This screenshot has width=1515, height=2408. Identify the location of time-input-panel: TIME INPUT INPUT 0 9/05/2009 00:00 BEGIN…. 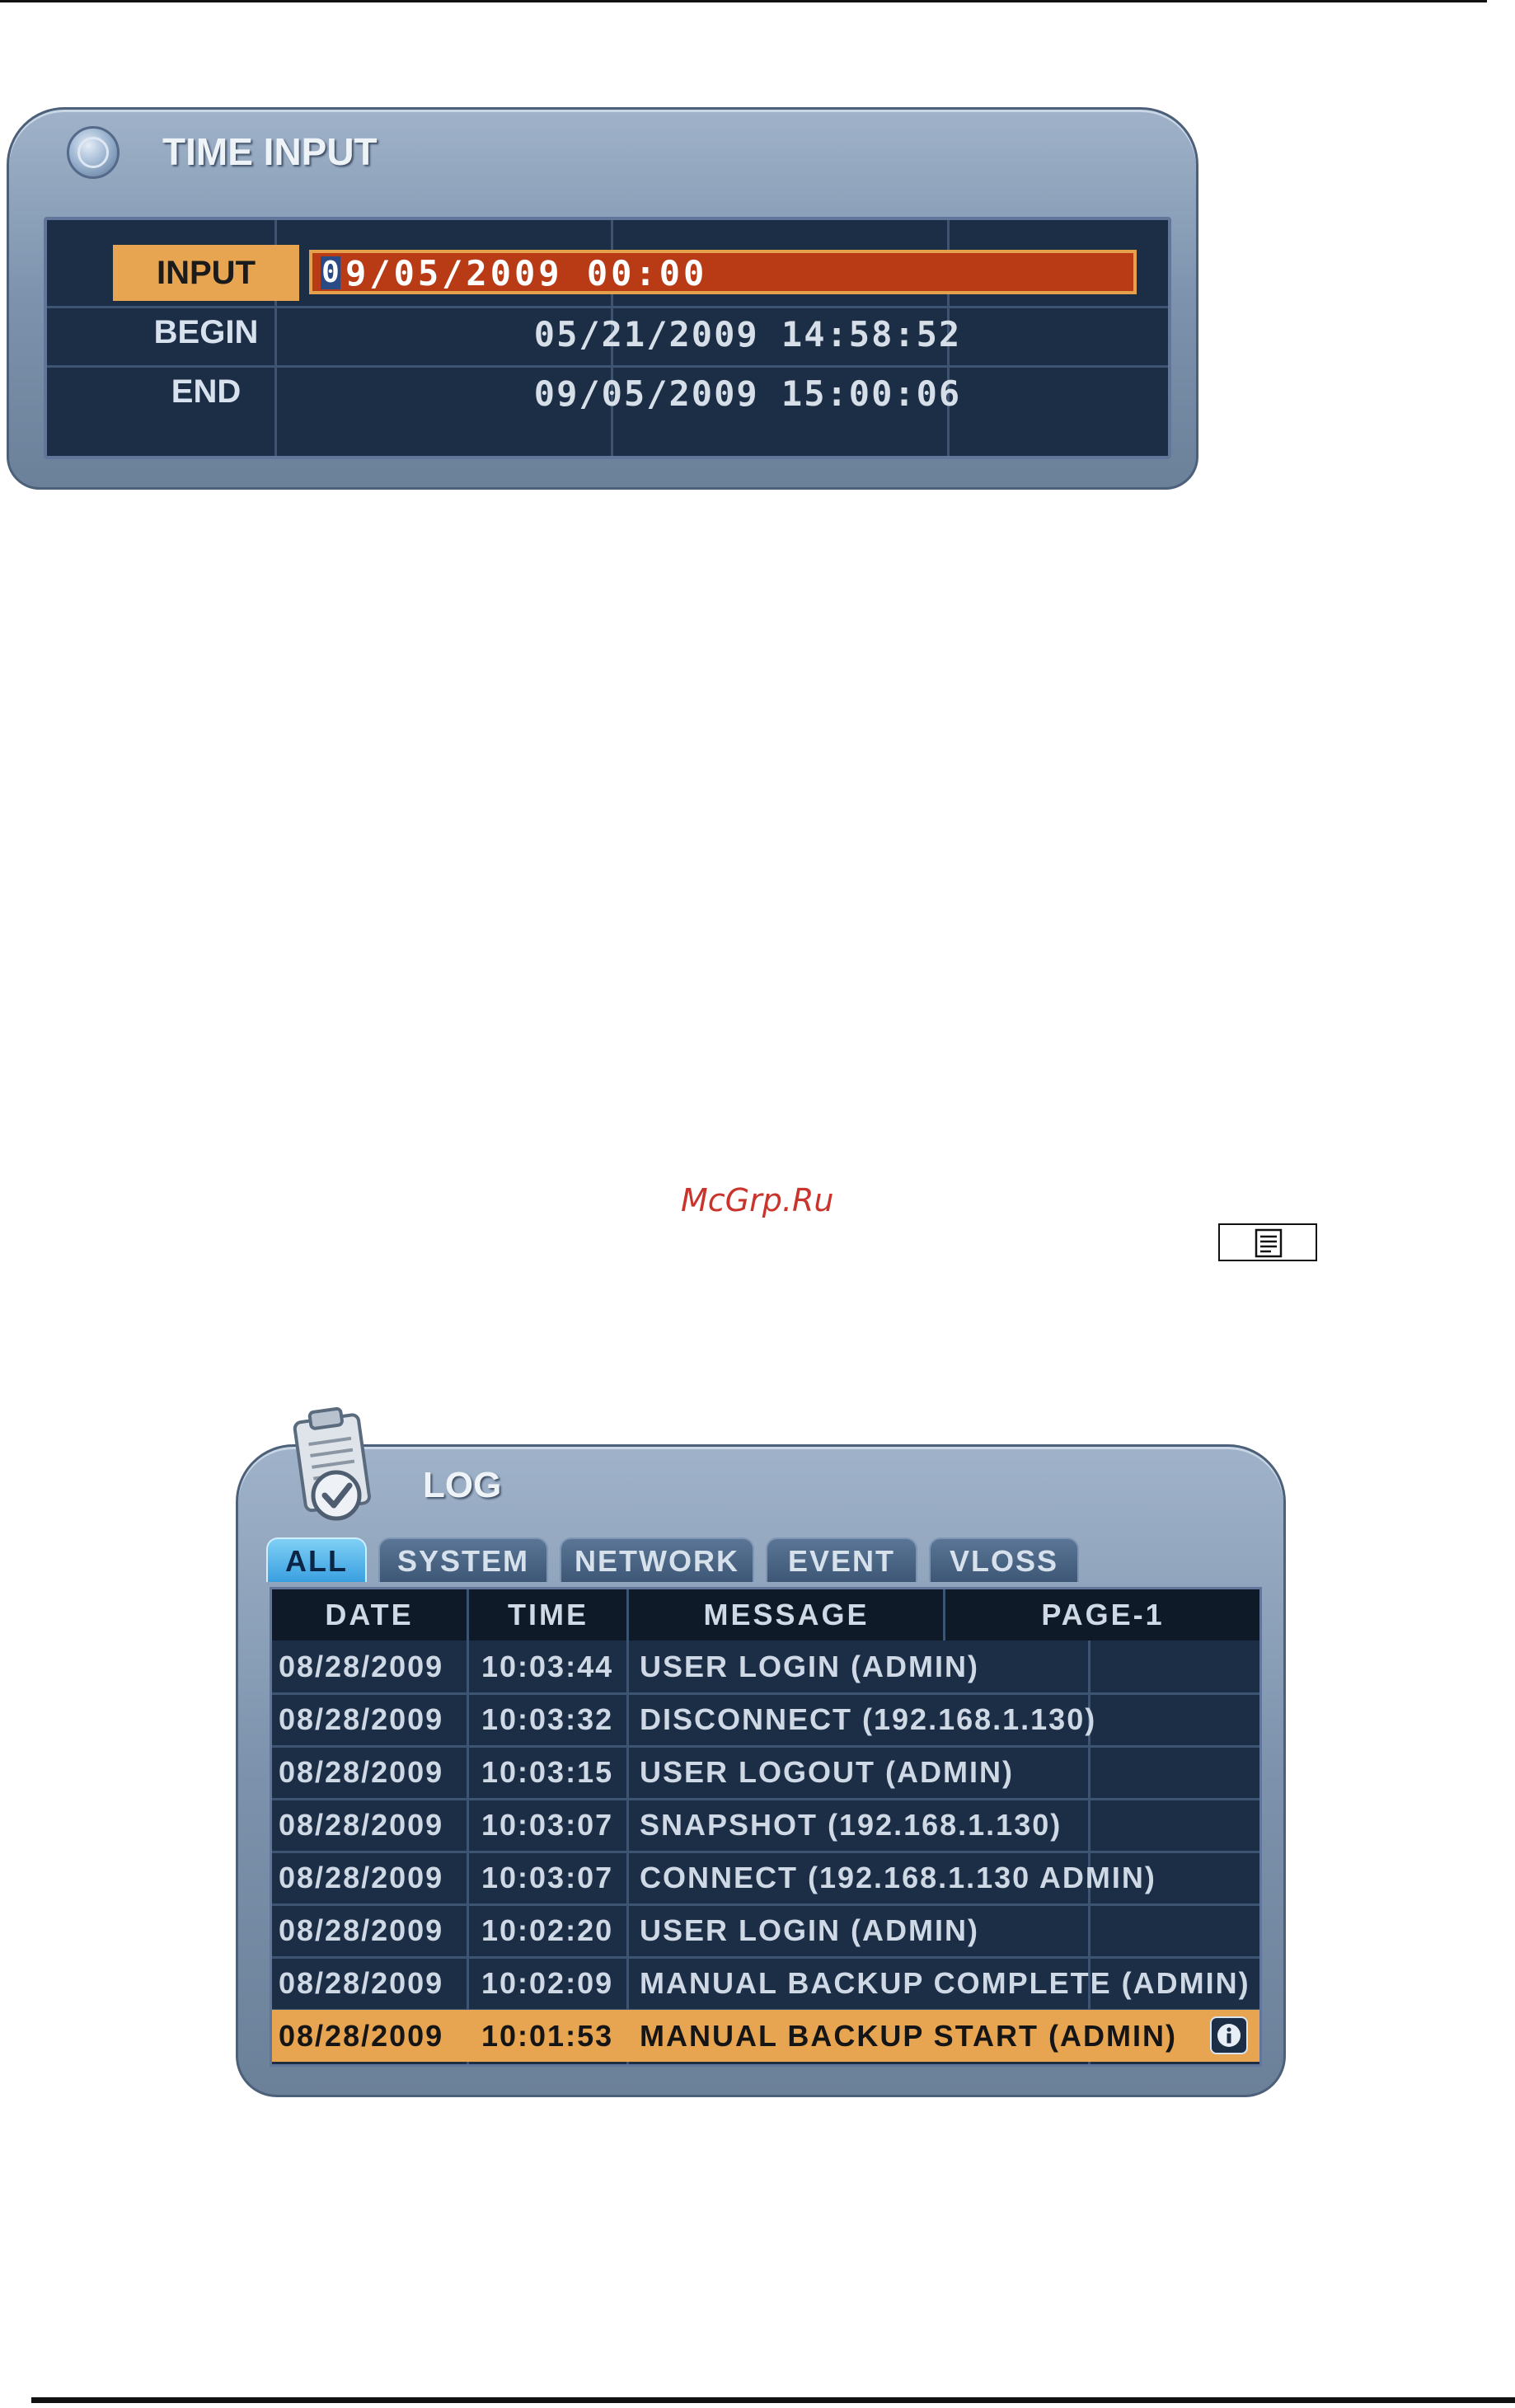
(602, 298).